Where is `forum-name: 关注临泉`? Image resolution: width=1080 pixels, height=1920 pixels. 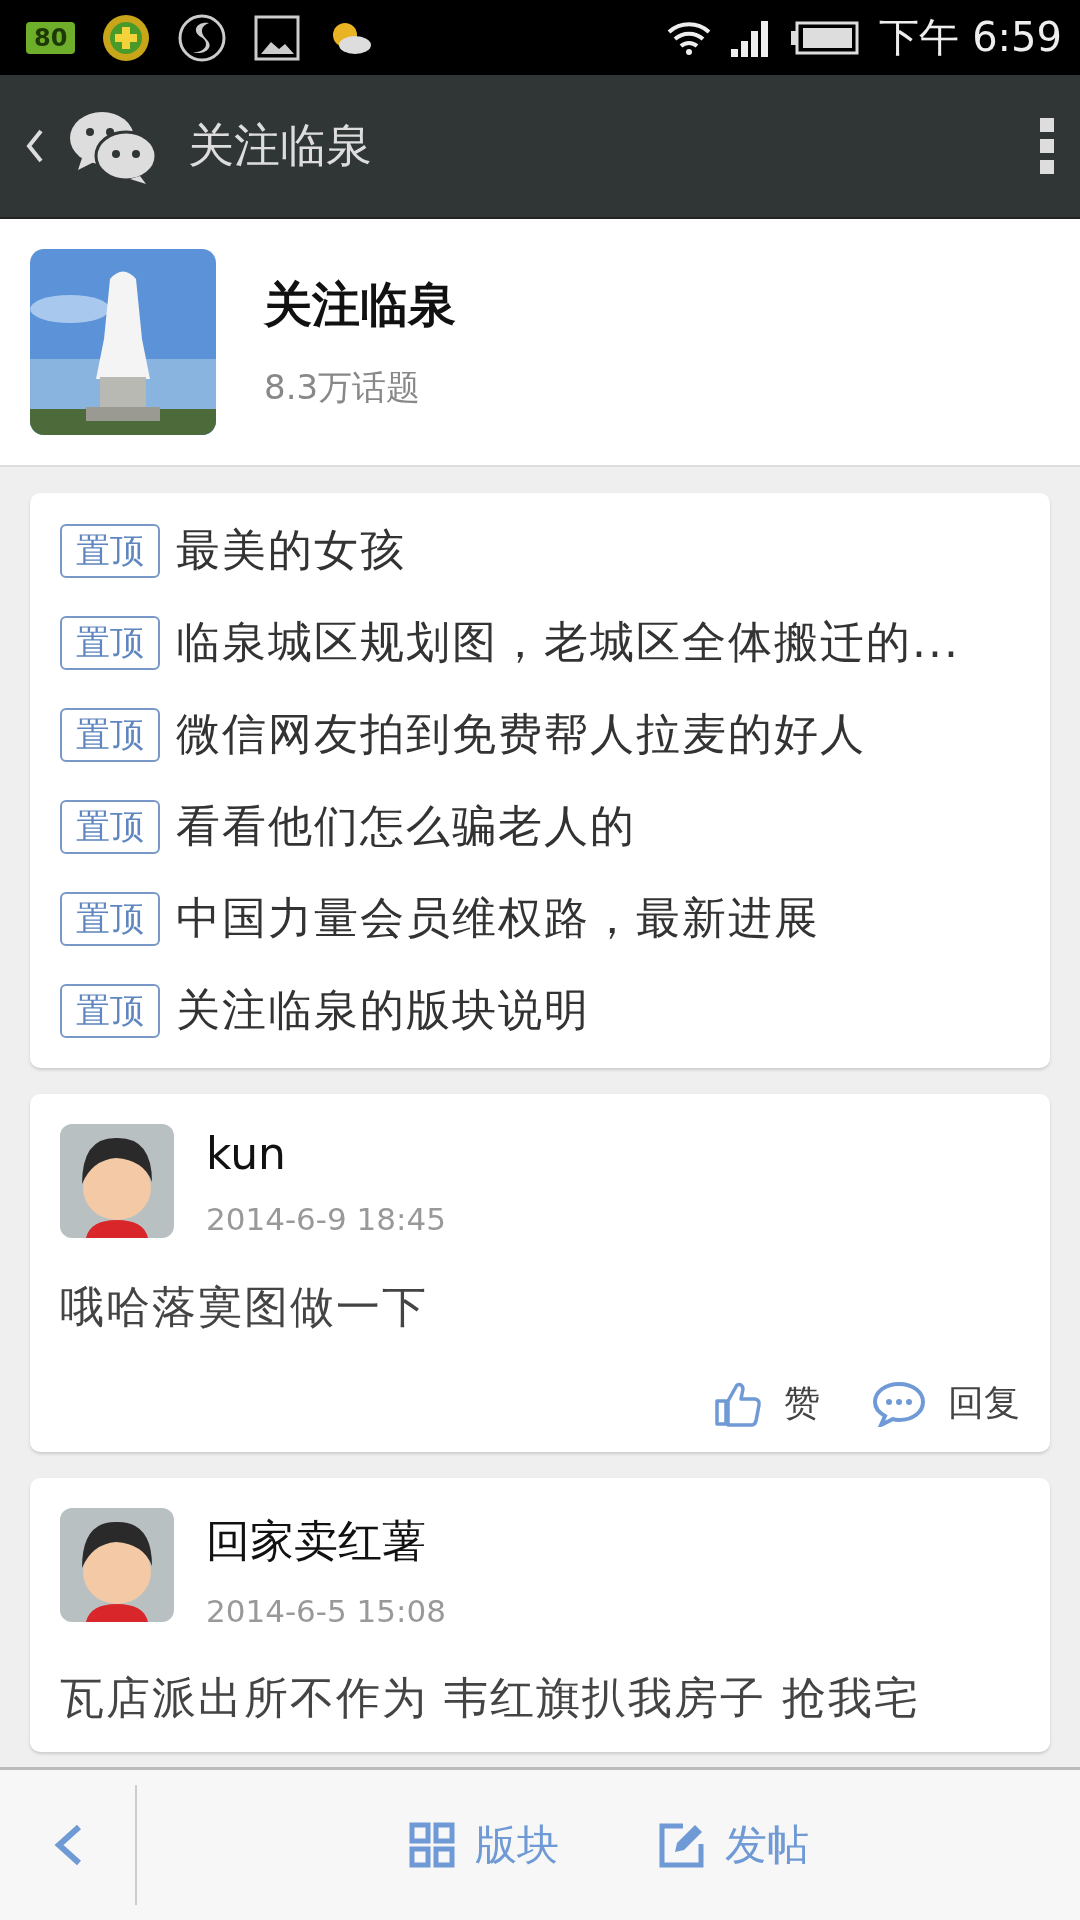 forum-name: 关注临泉 is located at coordinates (360, 304).